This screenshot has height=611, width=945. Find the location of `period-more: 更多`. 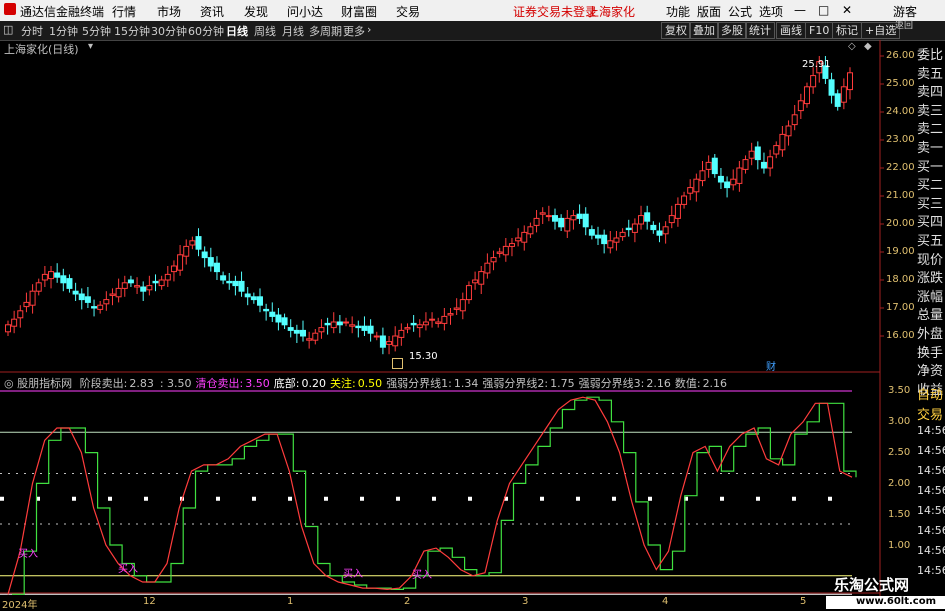

period-more: 更多 is located at coordinates (354, 31).